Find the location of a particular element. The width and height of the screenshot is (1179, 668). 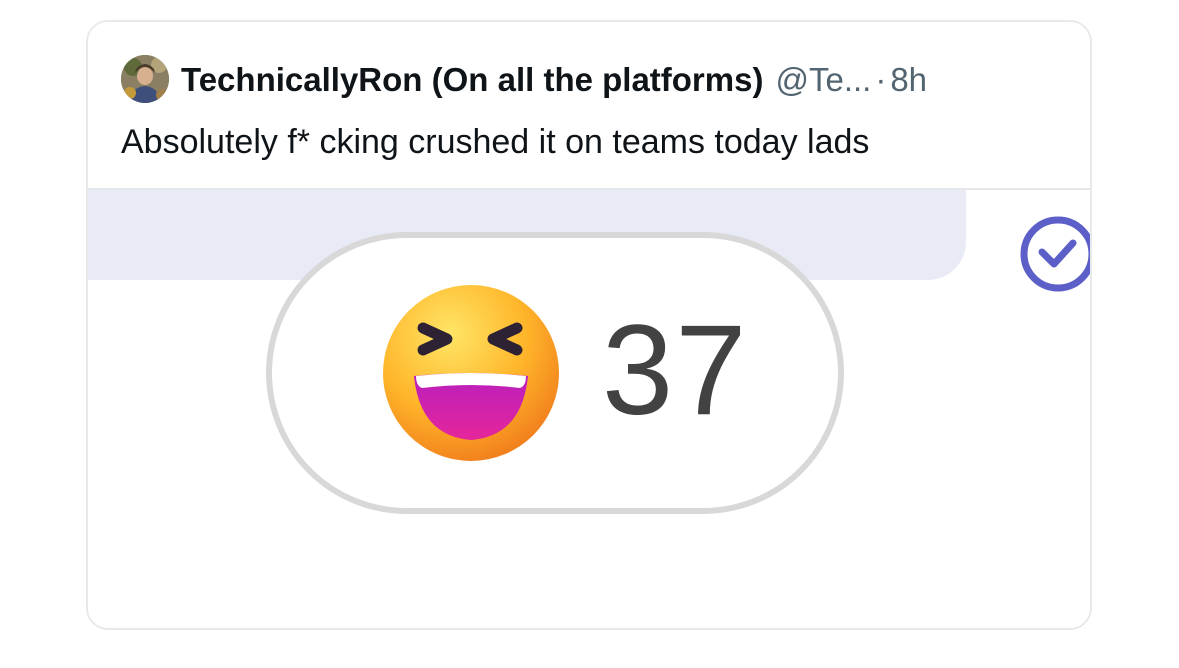

check-circle-icon is located at coordinates (1055, 254).